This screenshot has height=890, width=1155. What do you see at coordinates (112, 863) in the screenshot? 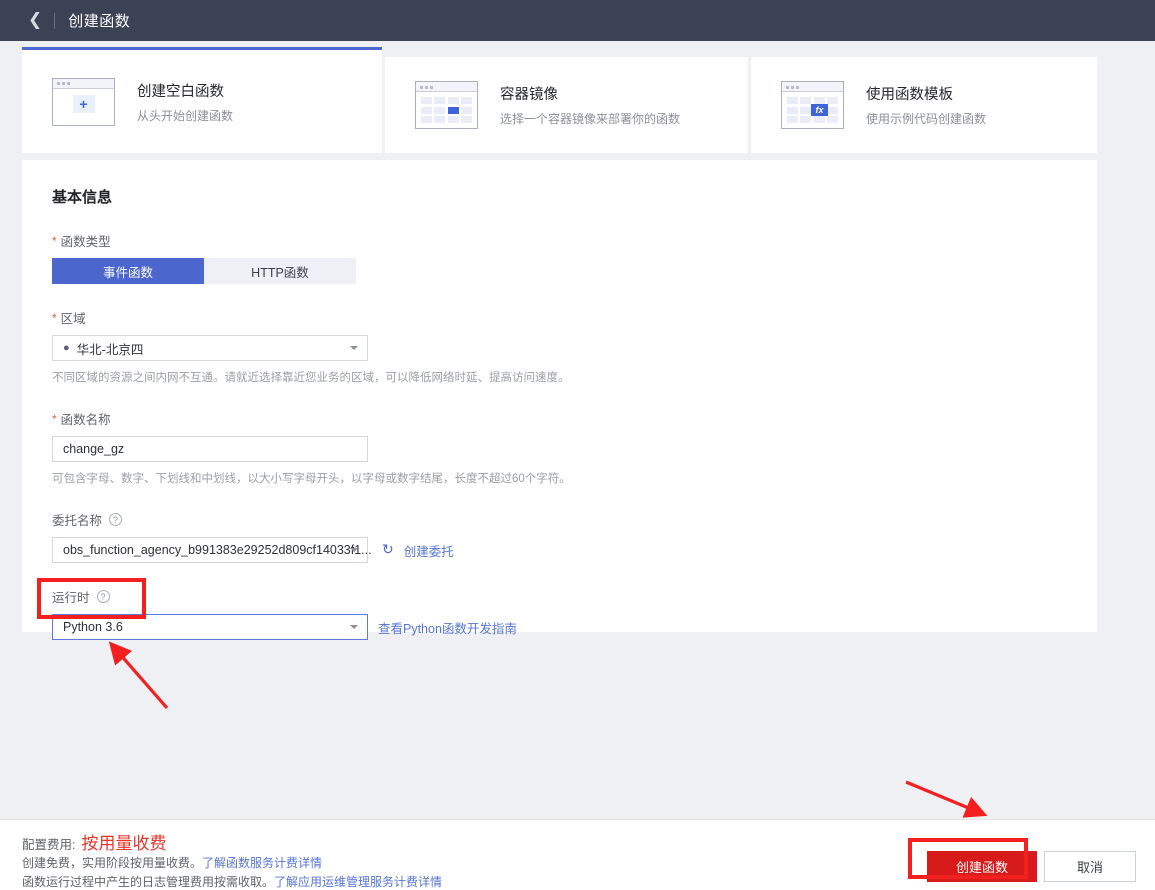
I see `fee-note-1-text: 创建免费，实用阶段按用量收费。` at bounding box center [112, 863].